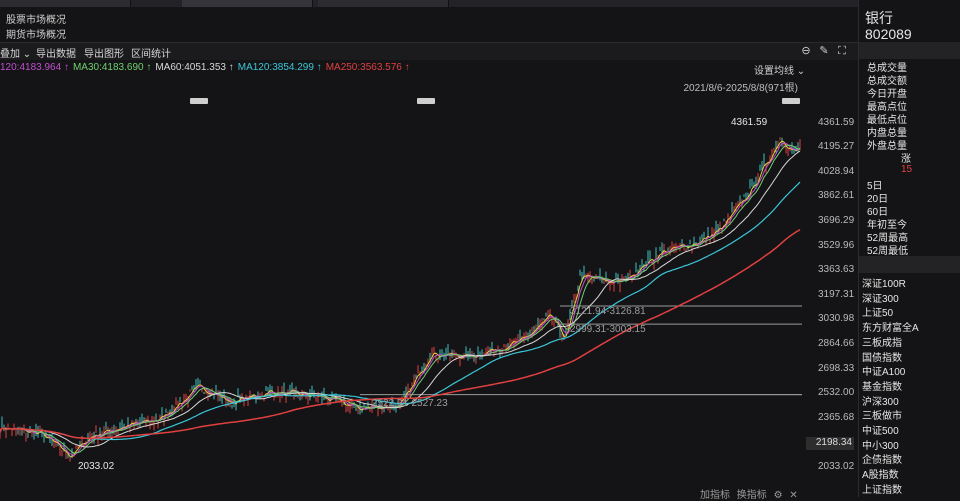  What do you see at coordinates (112, 67) in the screenshot?
I see `ma-legend-item: MA30:4183.690 ↑` at bounding box center [112, 67].